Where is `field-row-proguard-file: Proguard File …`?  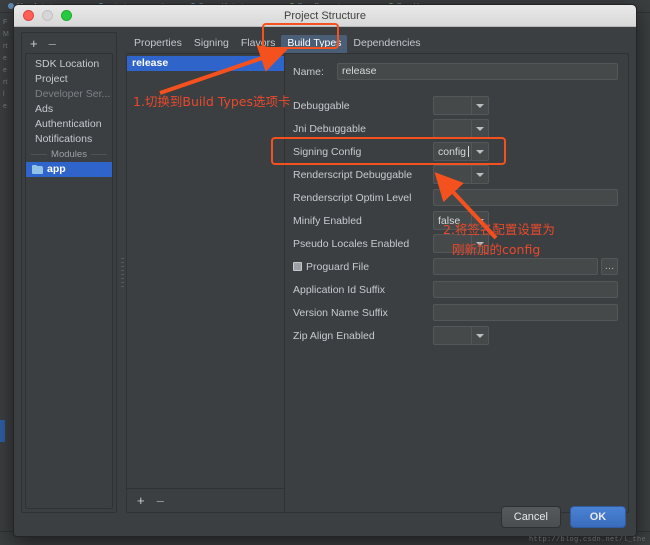
field-row-proguard-file: Proguard File … is located at coordinates (455, 266).